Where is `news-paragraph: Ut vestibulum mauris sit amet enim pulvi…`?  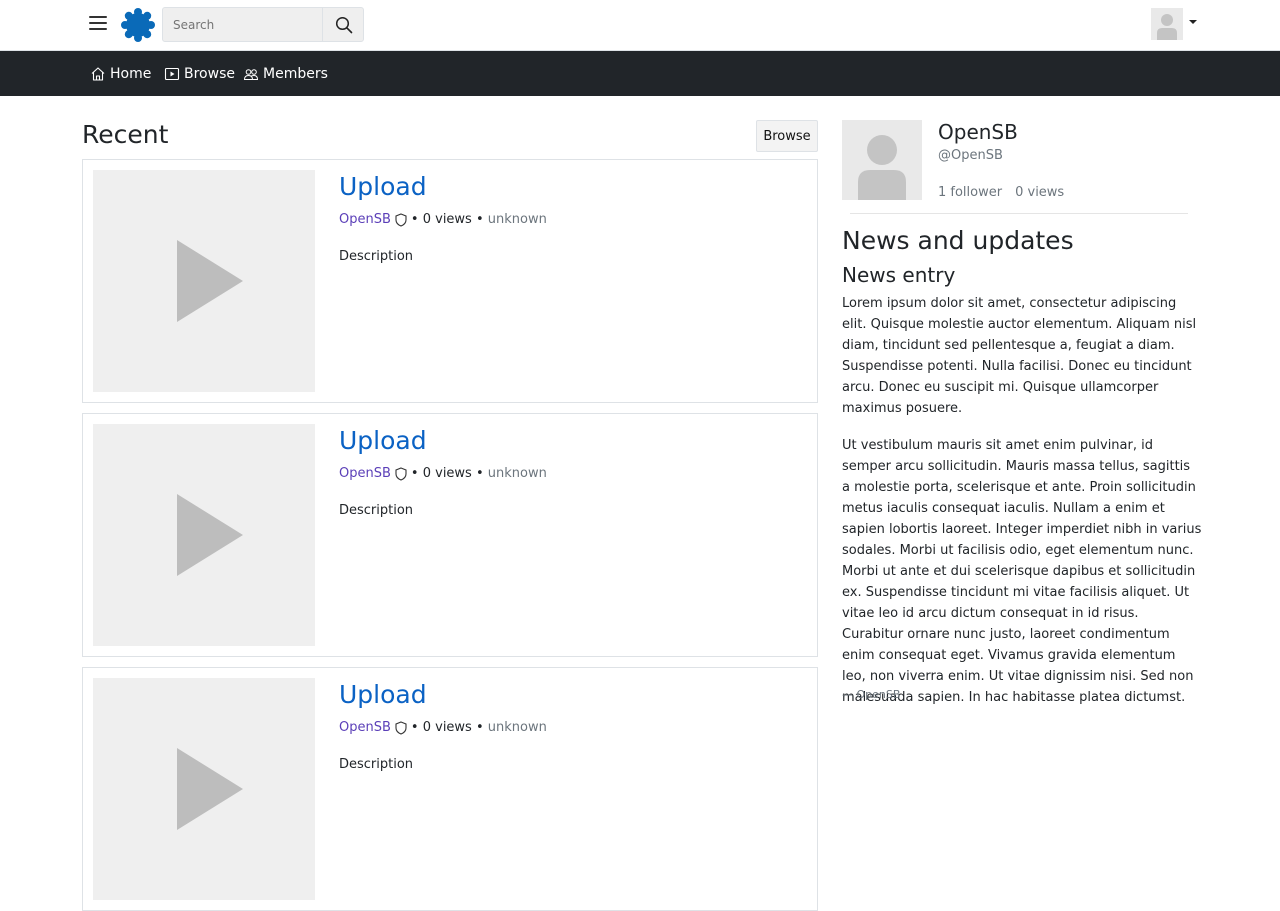
news-paragraph: Ut vestibulum mauris sit amet enim pulvi… is located at coordinates (1022, 571).